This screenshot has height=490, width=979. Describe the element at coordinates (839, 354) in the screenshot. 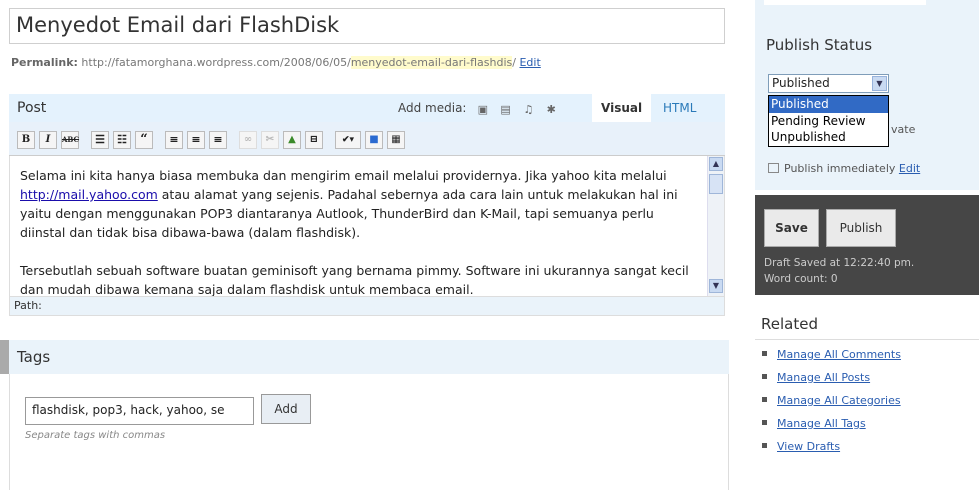

I see `manage-comments-link: Manage All Comments` at that location.